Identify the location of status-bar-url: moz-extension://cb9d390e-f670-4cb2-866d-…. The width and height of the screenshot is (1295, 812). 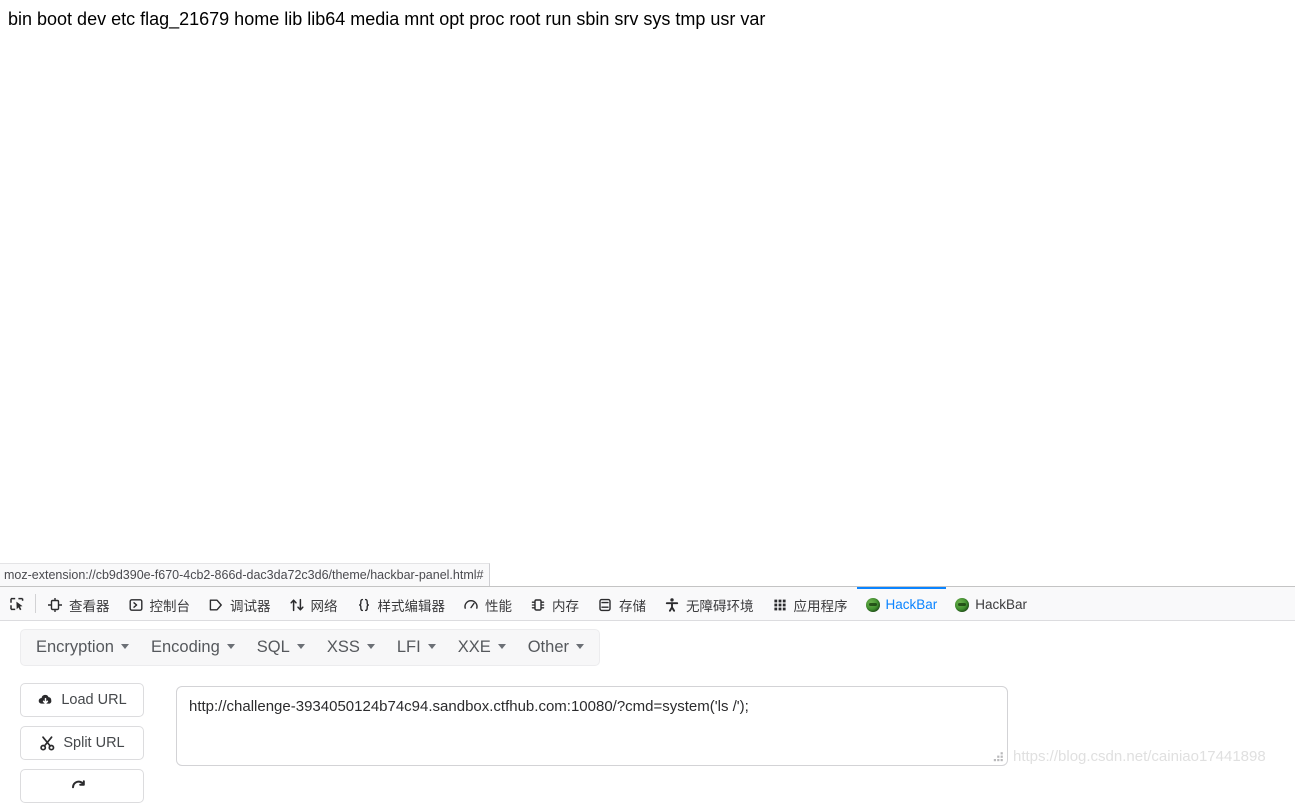
(245, 574).